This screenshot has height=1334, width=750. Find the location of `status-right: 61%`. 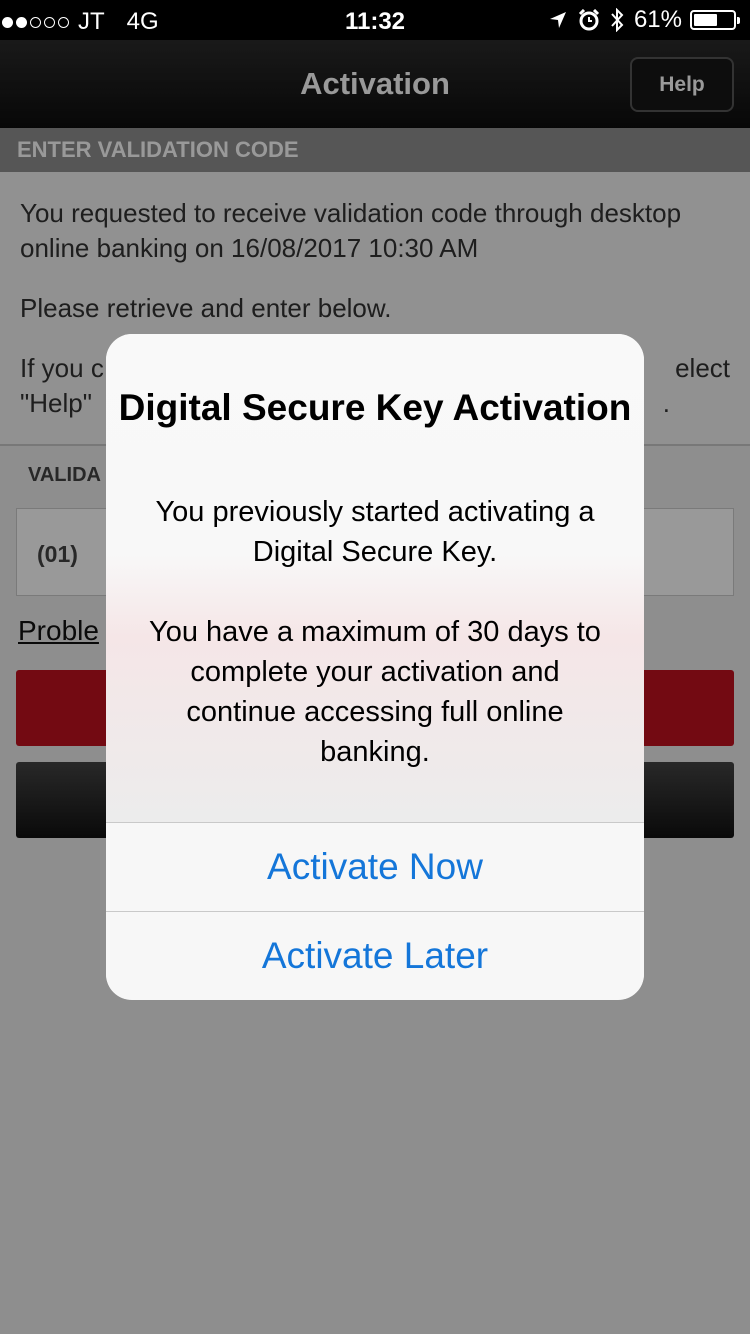

status-right: 61% is located at coordinates (639, 20).